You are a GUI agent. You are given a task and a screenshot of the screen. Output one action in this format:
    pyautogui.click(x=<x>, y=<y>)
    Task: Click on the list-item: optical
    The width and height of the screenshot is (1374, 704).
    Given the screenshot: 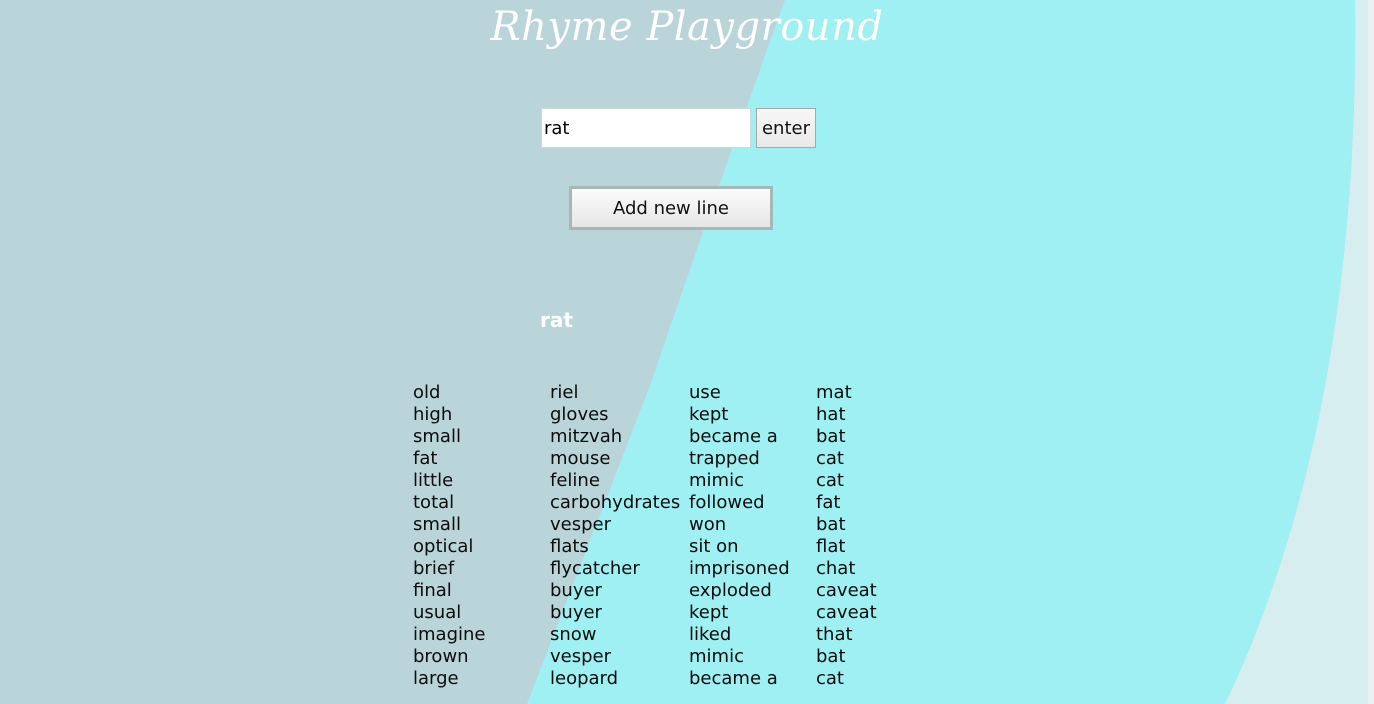 What is the action you would take?
    pyautogui.click(x=443, y=546)
    